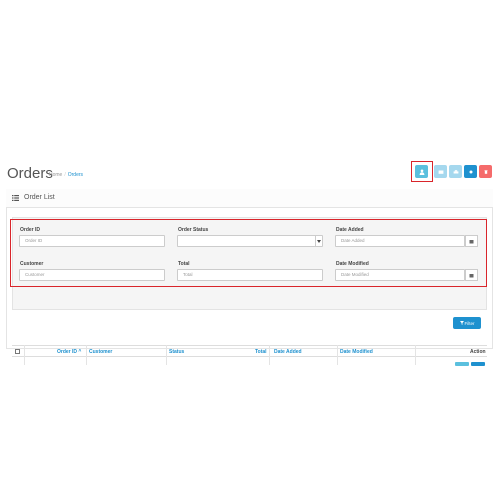 This screenshot has width=500, height=500. What do you see at coordinates (55, 175) in the screenshot?
I see `breadcrumb-home: Home` at bounding box center [55, 175].